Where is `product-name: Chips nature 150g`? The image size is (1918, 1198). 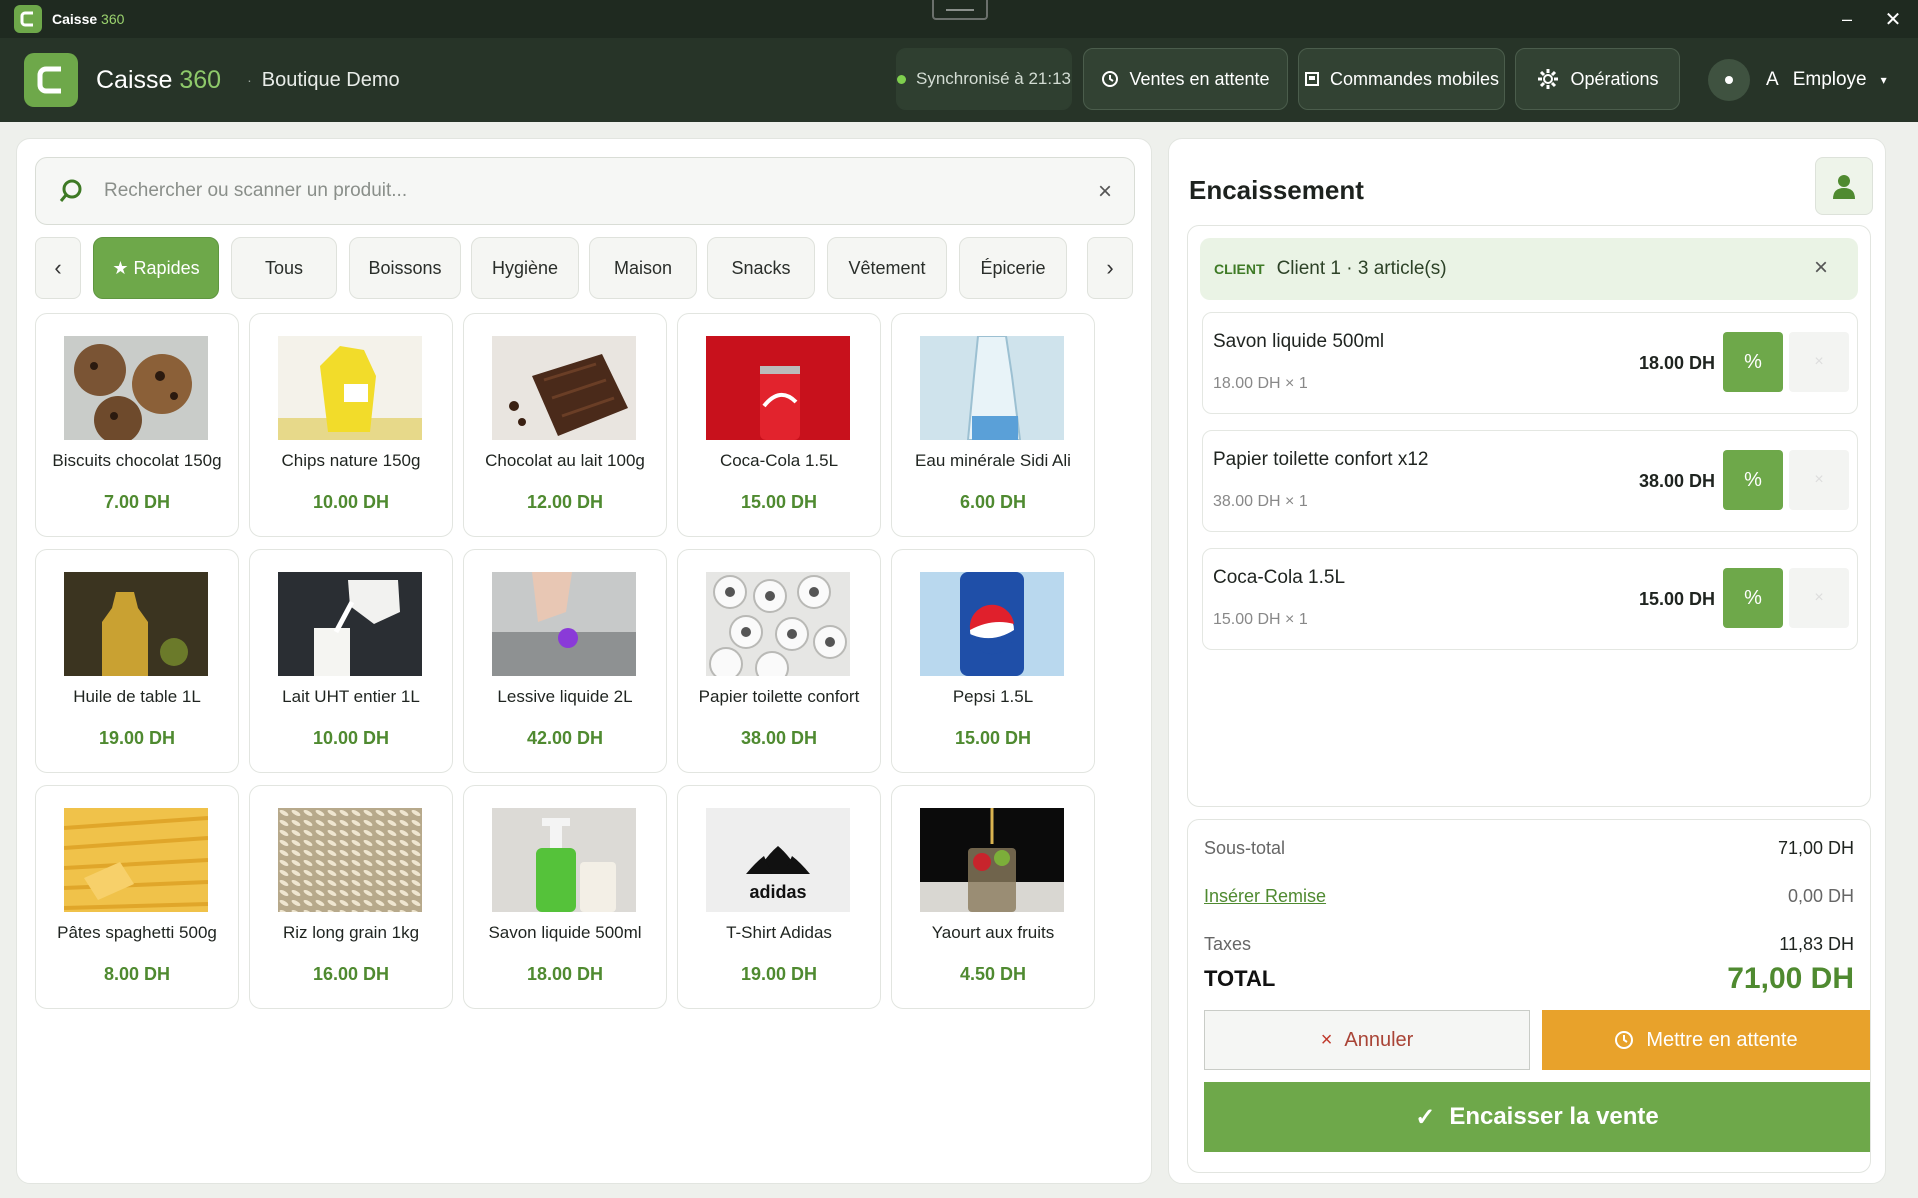
product-name: Chips nature 150g is located at coordinates (351, 460).